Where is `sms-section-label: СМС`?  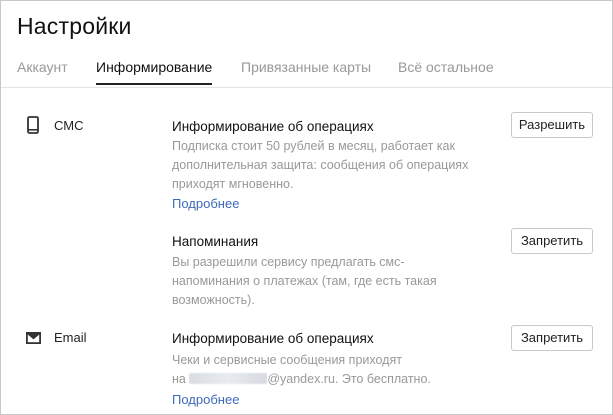
sms-section-label: СМС is located at coordinates (69, 125).